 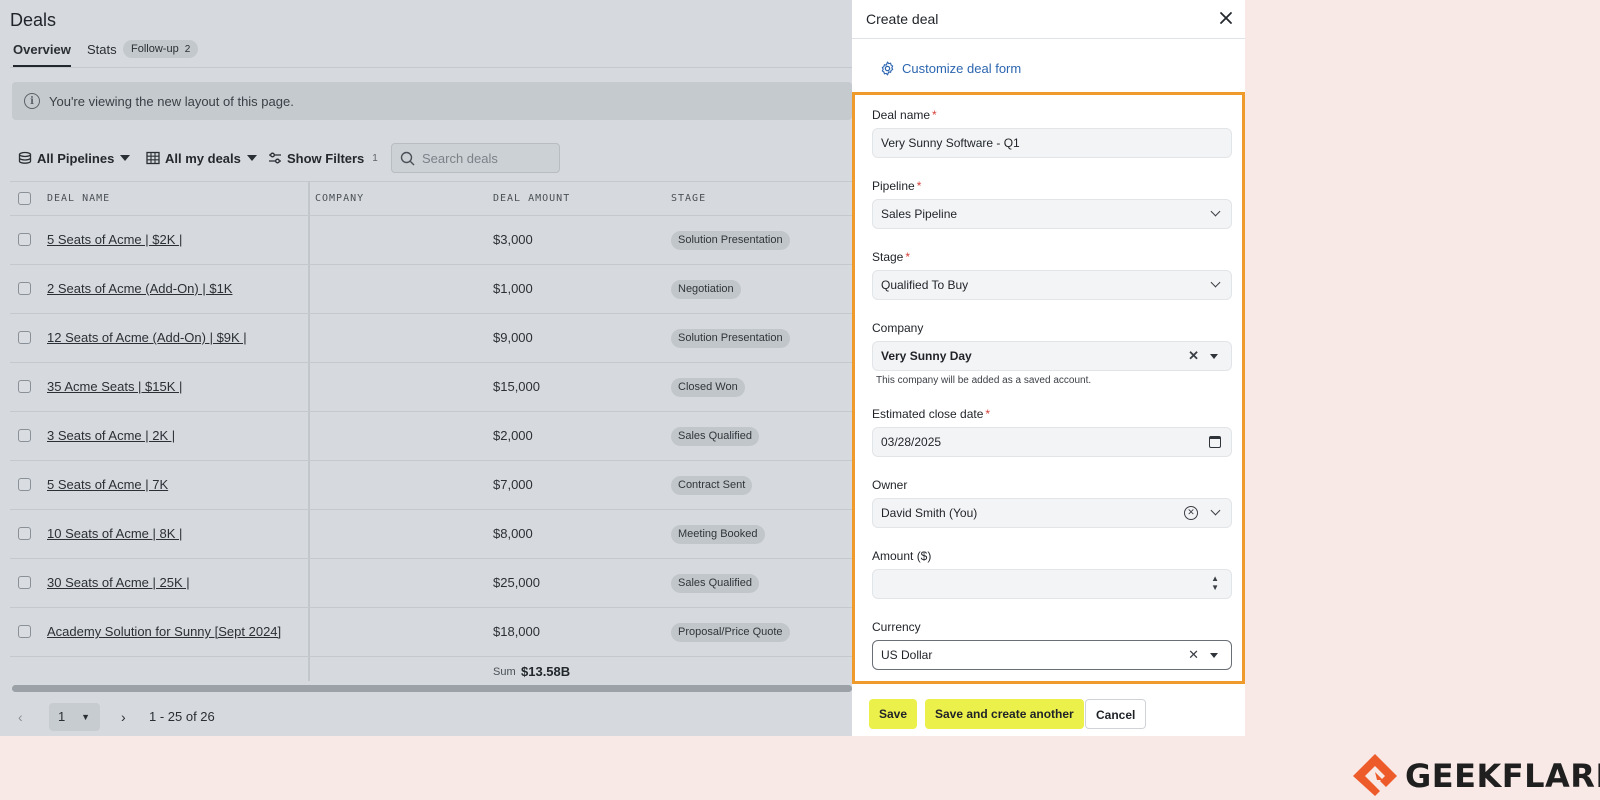 I want to click on header-deal-name: DEAL NAME, so click(x=78, y=198).